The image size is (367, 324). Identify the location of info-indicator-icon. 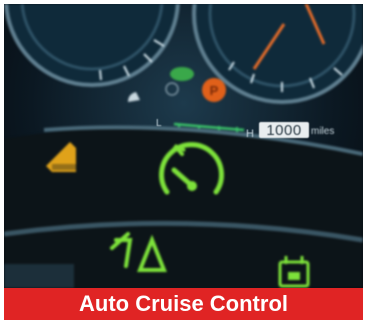
(172, 89).